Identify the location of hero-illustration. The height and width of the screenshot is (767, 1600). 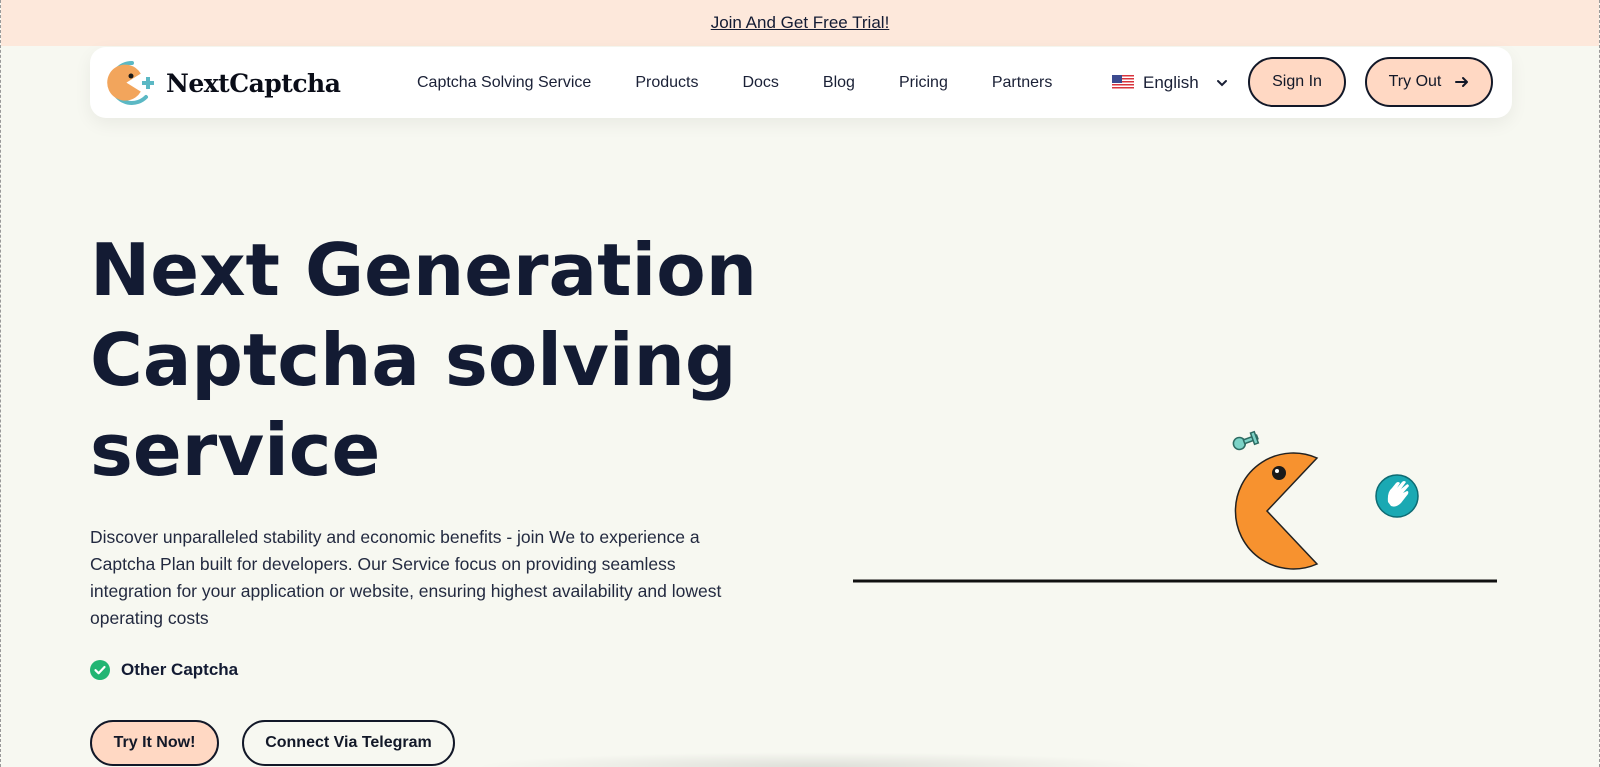
(1175, 506).